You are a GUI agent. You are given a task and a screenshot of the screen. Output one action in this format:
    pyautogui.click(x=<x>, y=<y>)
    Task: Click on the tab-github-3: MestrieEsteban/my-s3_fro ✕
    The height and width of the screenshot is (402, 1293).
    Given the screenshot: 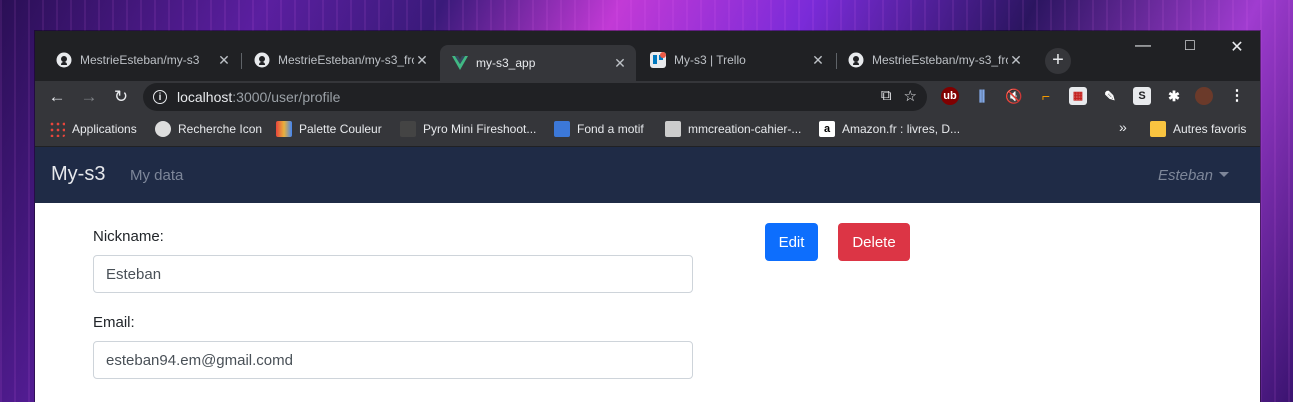 What is the action you would take?
    pyautogui.click(x=934, y=60)
    